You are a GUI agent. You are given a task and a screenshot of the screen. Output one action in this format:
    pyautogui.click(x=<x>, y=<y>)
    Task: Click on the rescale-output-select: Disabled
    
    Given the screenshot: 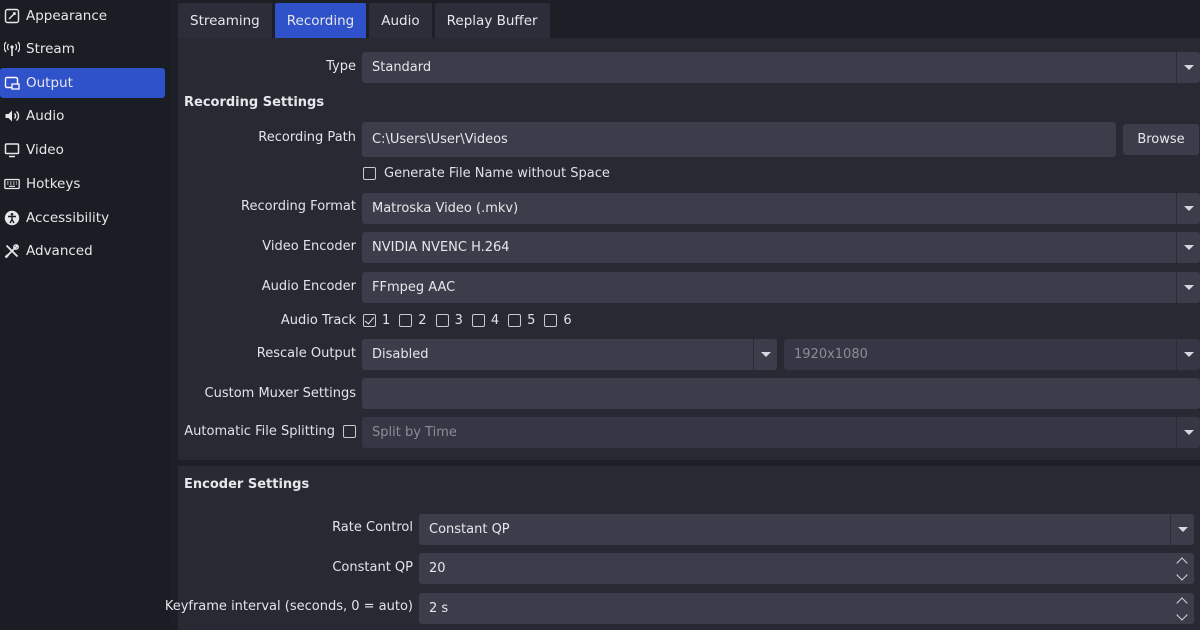 What is the action you would take?
    pyautogui.click(x=569, y=354)
    